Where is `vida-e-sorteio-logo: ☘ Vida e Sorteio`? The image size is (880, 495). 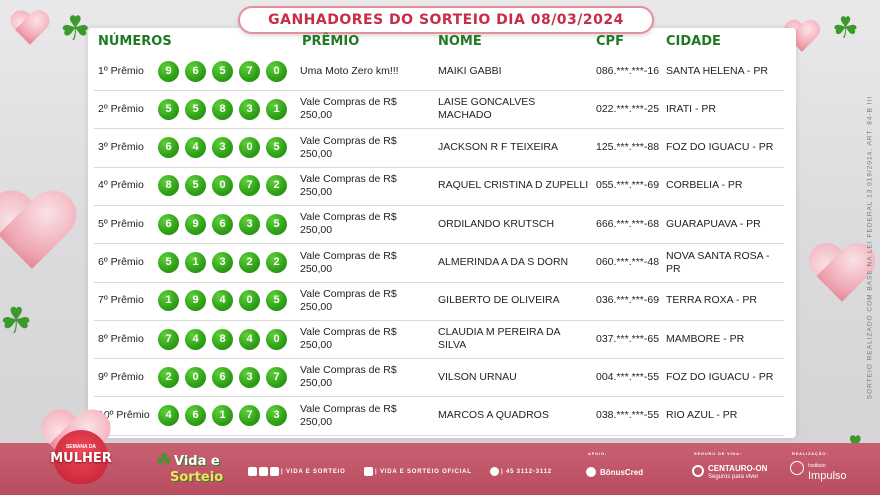 vida-e-sorteio-logo: ☘ Vida e Sorteio is located at coordinates (198, 470).